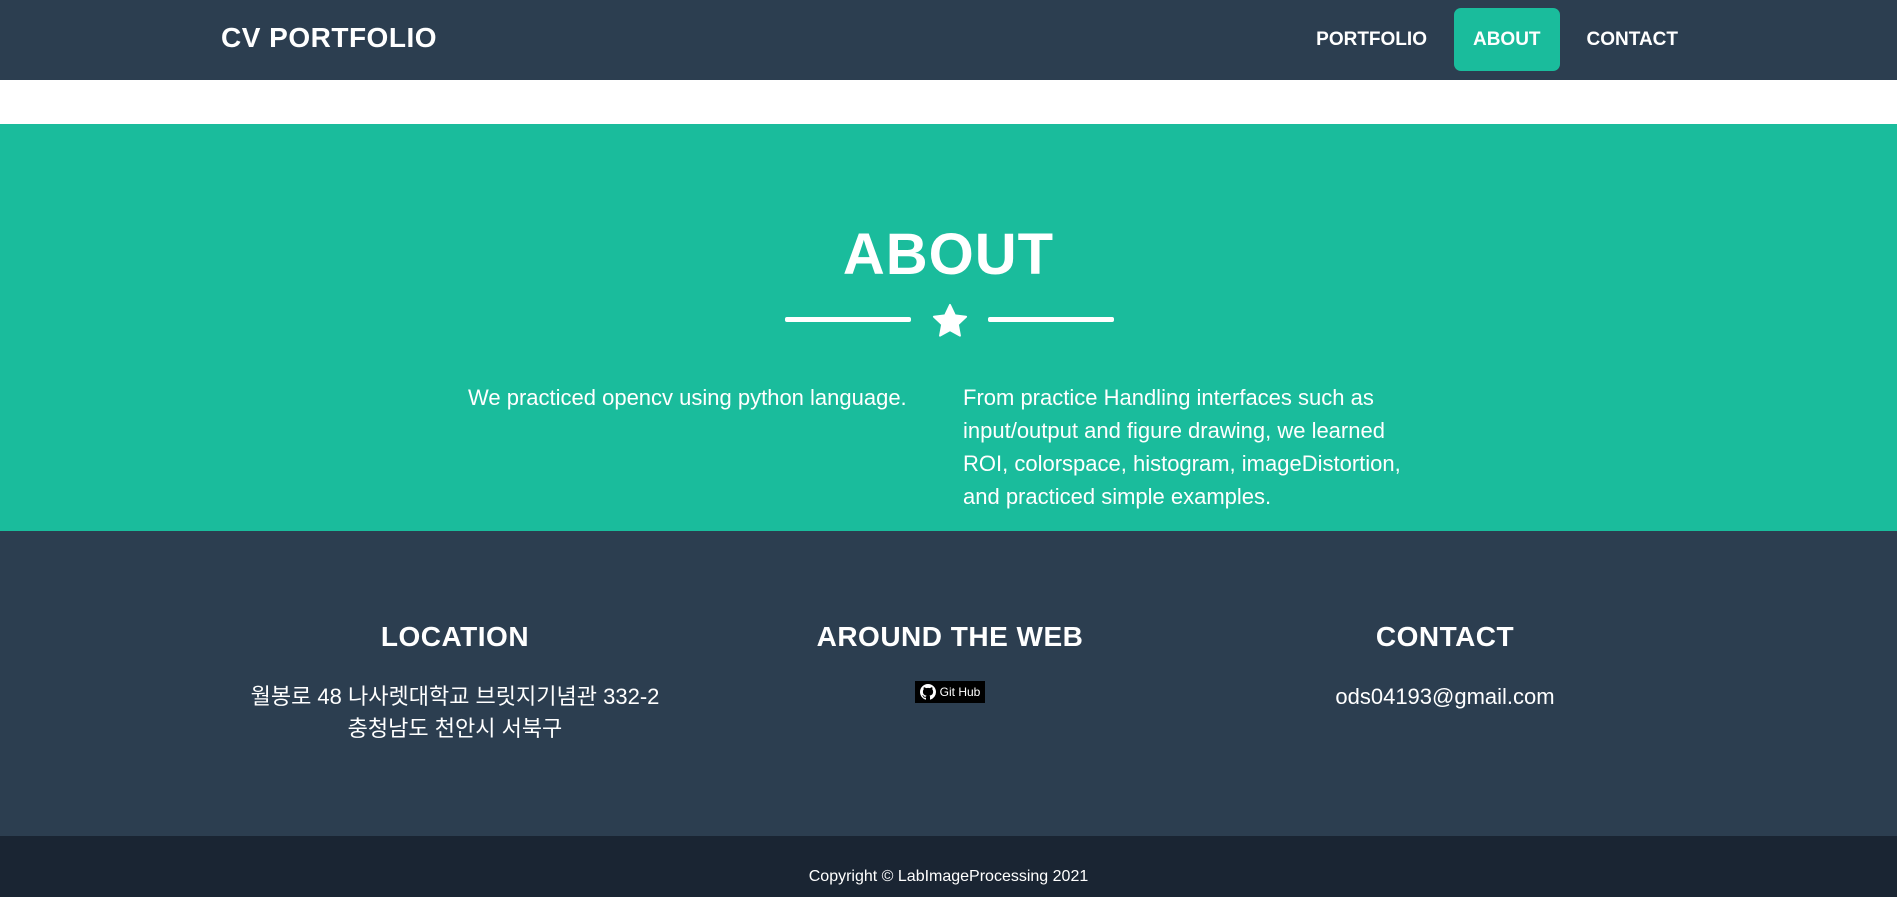 This screenshot has width=1897, height=897. What do you see at coordinates (455, 636) in the screenshot?
I see `location-heading: LOCATION` at bounding box center [455, 636].